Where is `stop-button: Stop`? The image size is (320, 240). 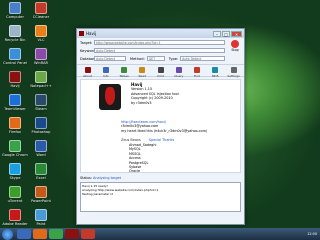
stop-button: Stop is located at coordinates (235, 47).